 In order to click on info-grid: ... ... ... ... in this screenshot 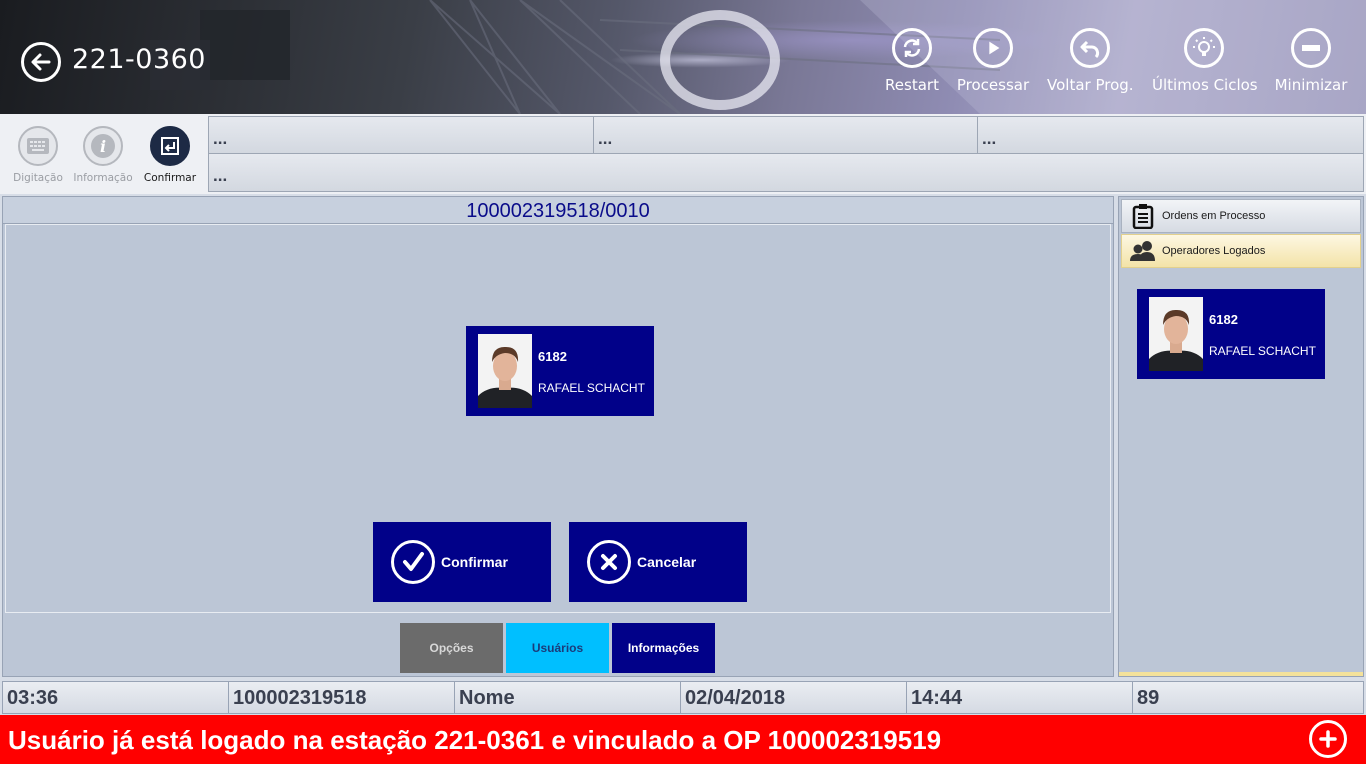, I will do `click(786, 154)`.